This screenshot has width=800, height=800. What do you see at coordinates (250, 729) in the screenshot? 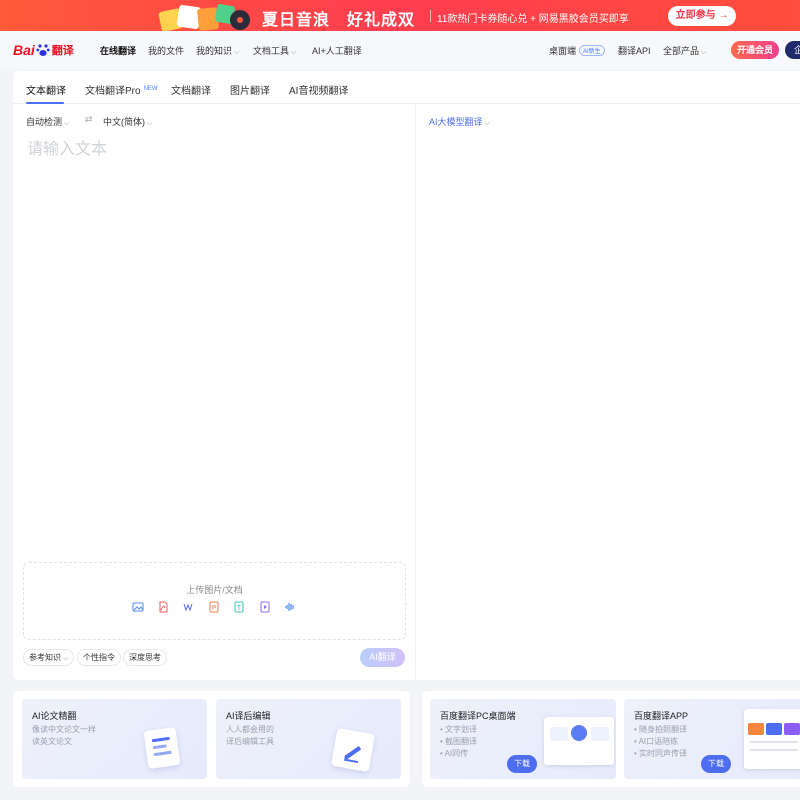
I see `feature-desc: 人人都会用的` at bounding box center [250, 729].